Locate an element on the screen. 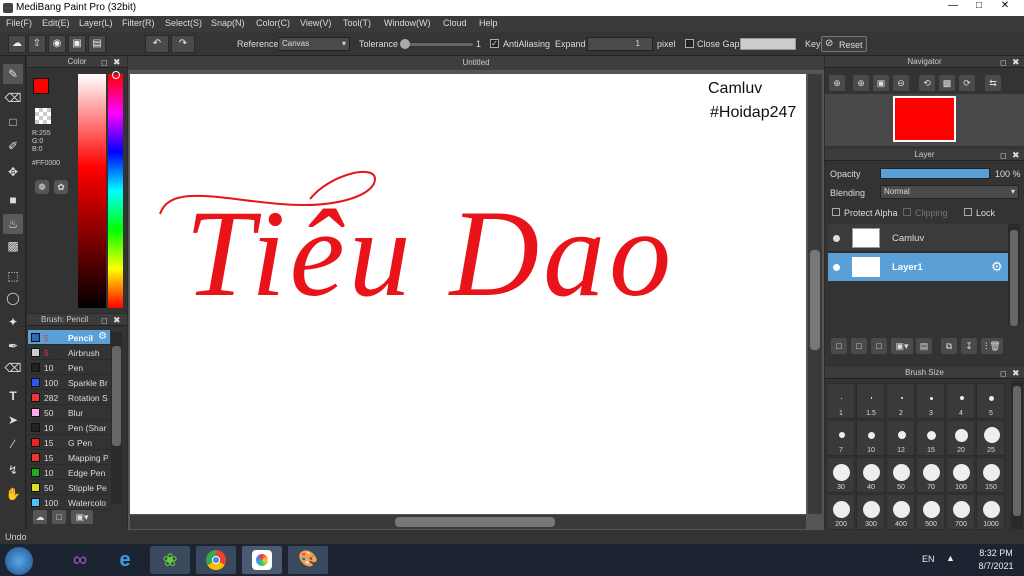 This screenshot has height=576, width=1024. hue-slider-handle is located at coordinates (116, 75).